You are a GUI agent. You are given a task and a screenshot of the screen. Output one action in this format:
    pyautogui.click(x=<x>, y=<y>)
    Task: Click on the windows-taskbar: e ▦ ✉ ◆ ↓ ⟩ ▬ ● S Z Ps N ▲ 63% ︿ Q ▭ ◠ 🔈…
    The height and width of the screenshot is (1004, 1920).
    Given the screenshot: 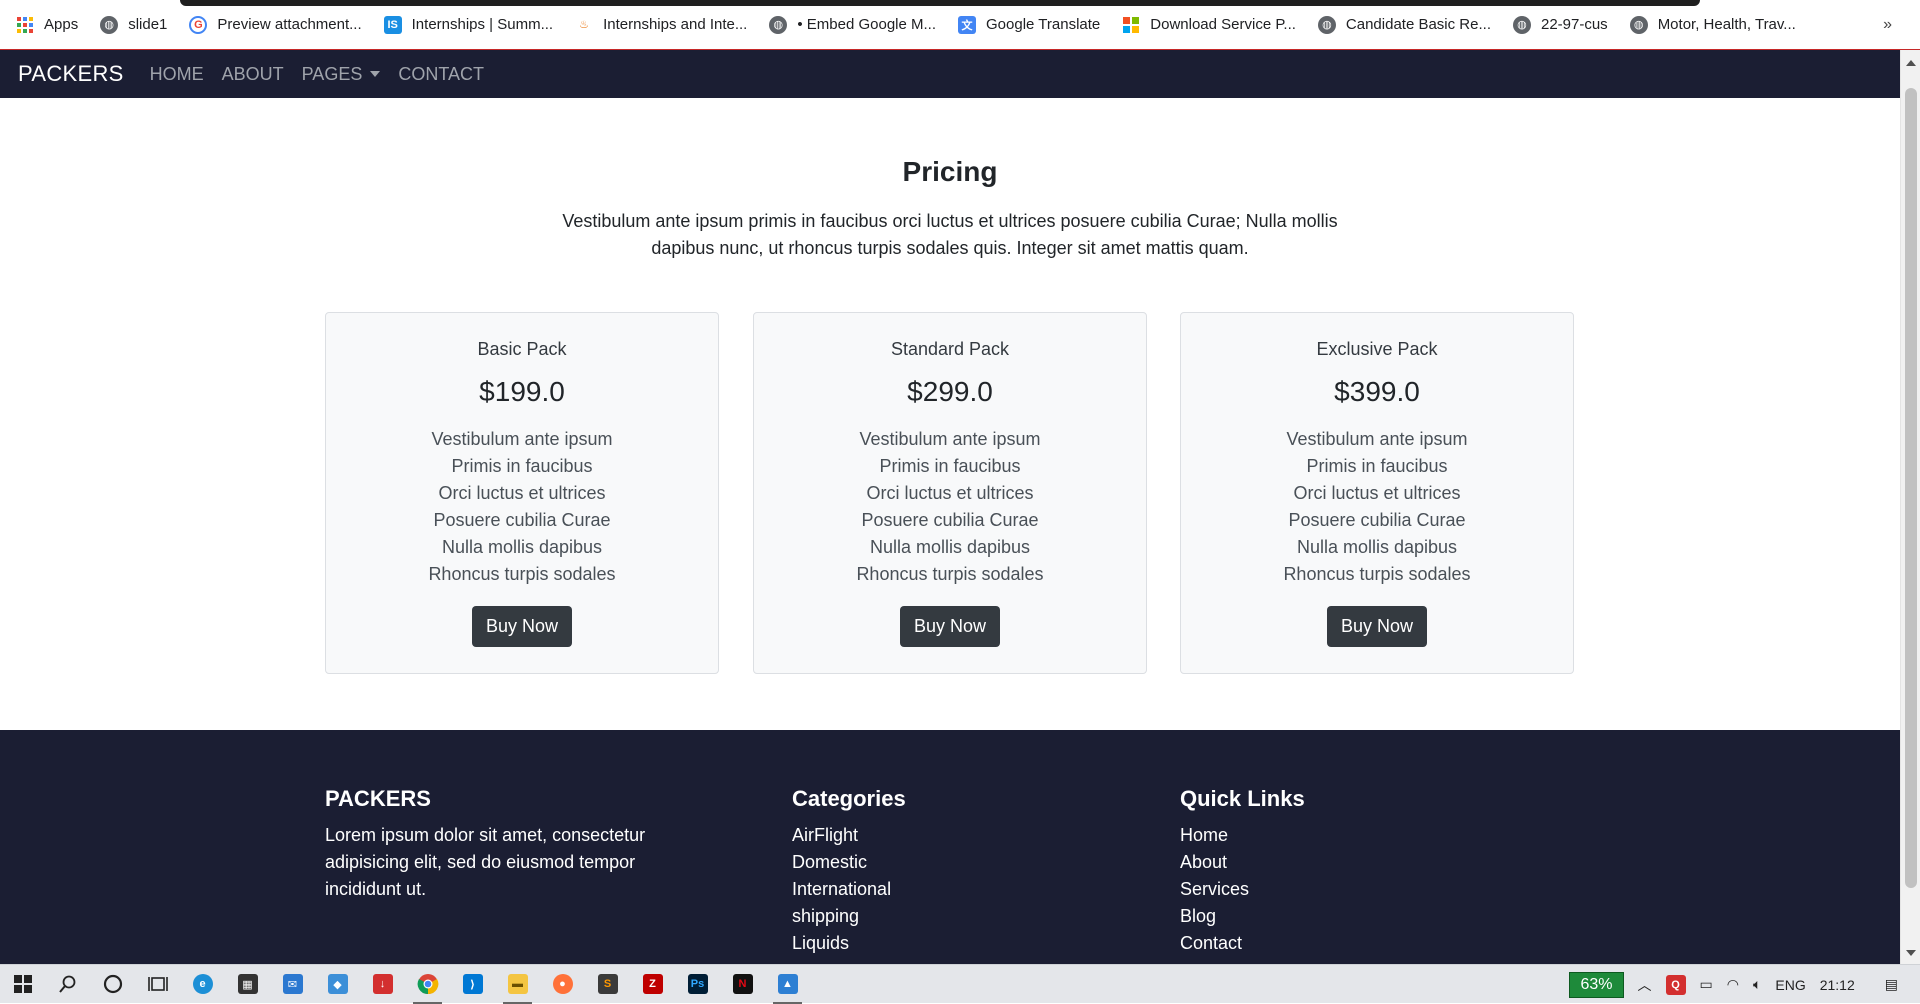 What is the action you would take?
    pyautogui.click(x=960, y=984)
    